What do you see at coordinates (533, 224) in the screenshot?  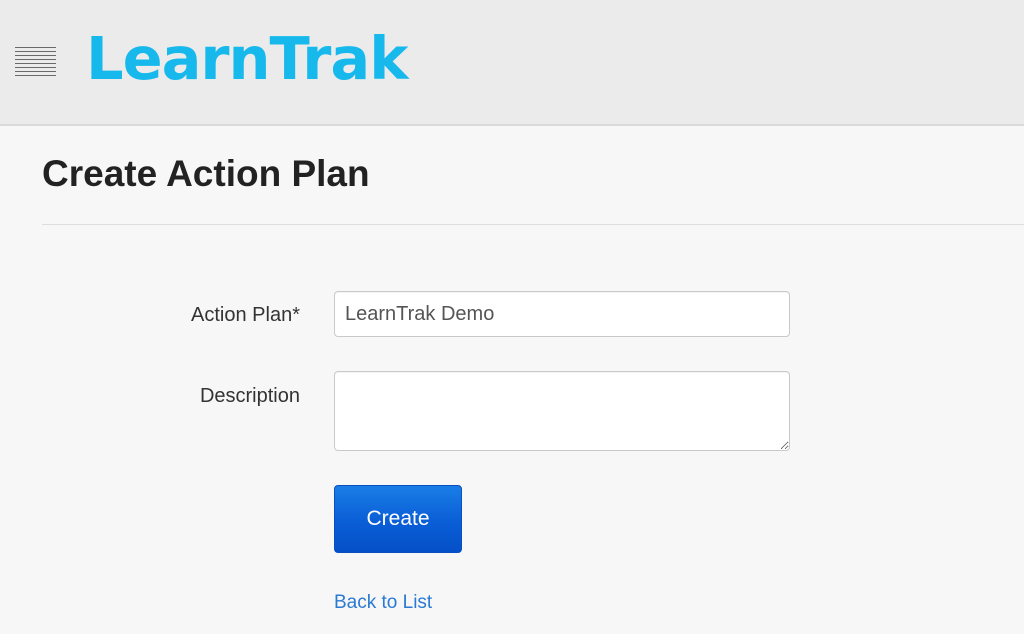 I see `title-divider` at bounding box center [533, 224].